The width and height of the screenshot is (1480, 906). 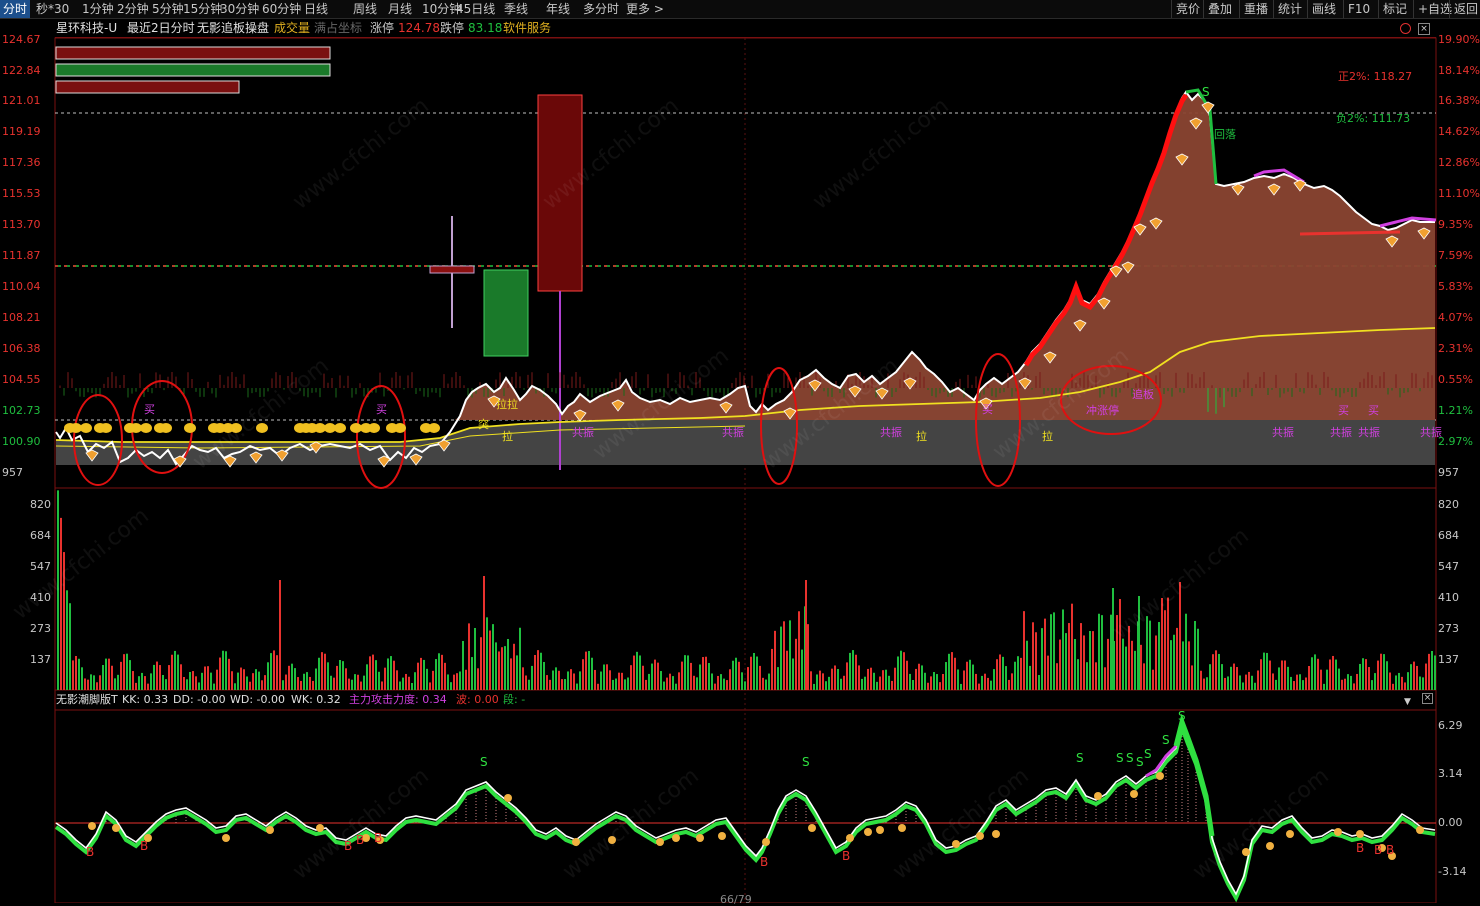 I want to click on volume-tick-right: 684, so click(x=1448, y=535).